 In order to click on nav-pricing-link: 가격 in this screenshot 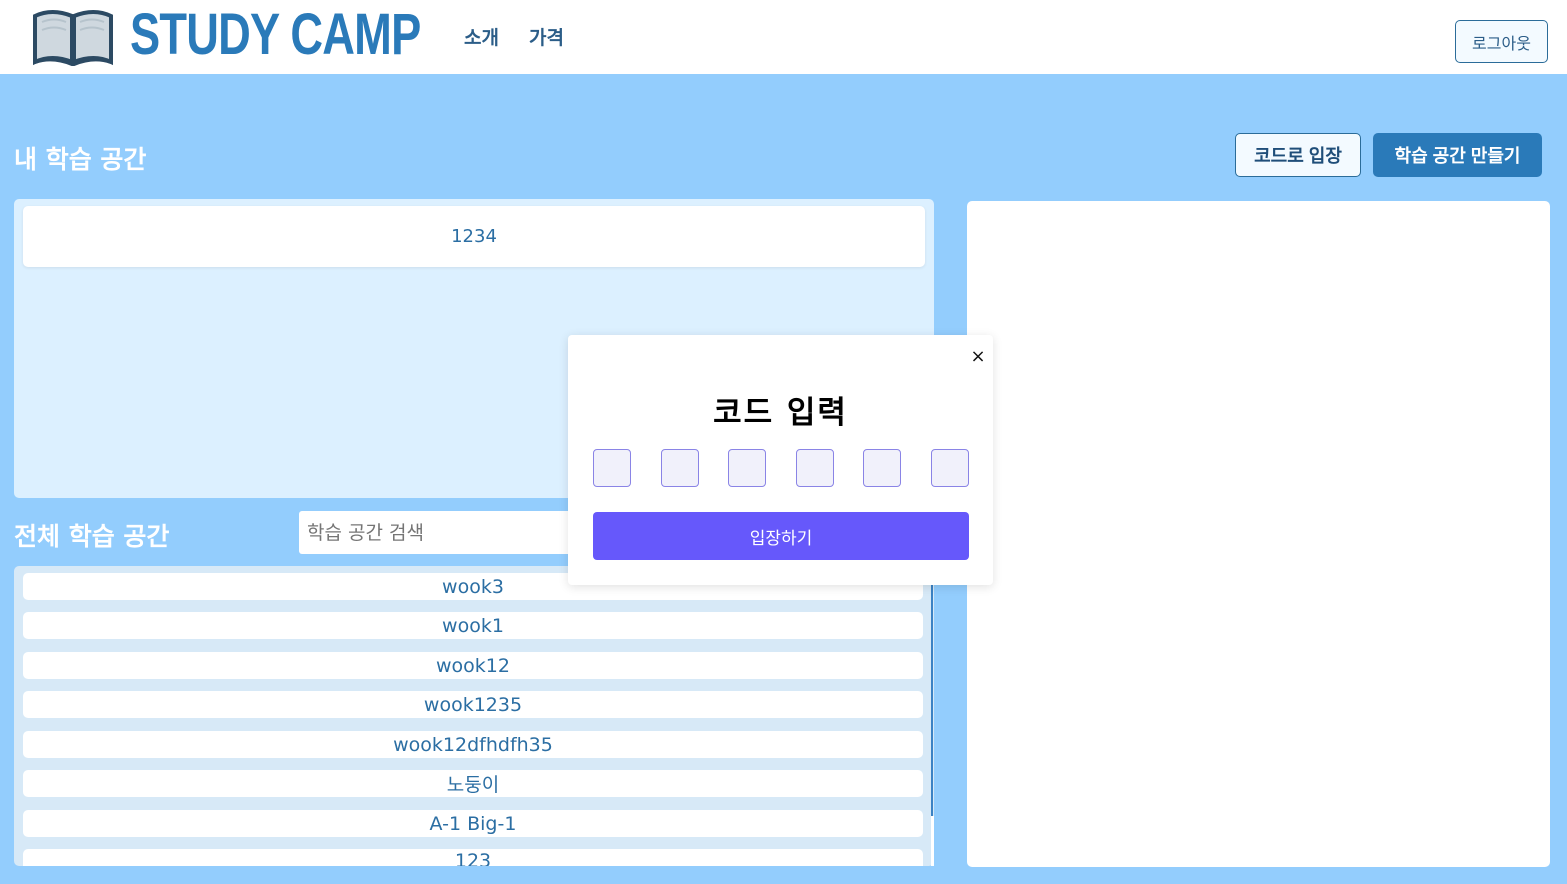, I will do `click(546, 36)`.